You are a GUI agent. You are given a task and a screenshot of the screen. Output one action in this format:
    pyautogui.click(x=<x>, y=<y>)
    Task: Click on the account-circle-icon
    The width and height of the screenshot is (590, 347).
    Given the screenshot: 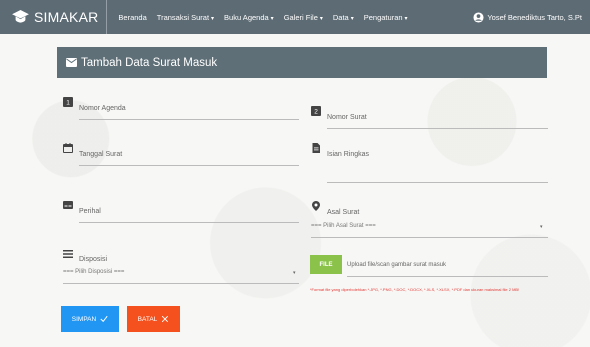 What is the action you would take?
    pyautogui.click(x=478, y=17)
    